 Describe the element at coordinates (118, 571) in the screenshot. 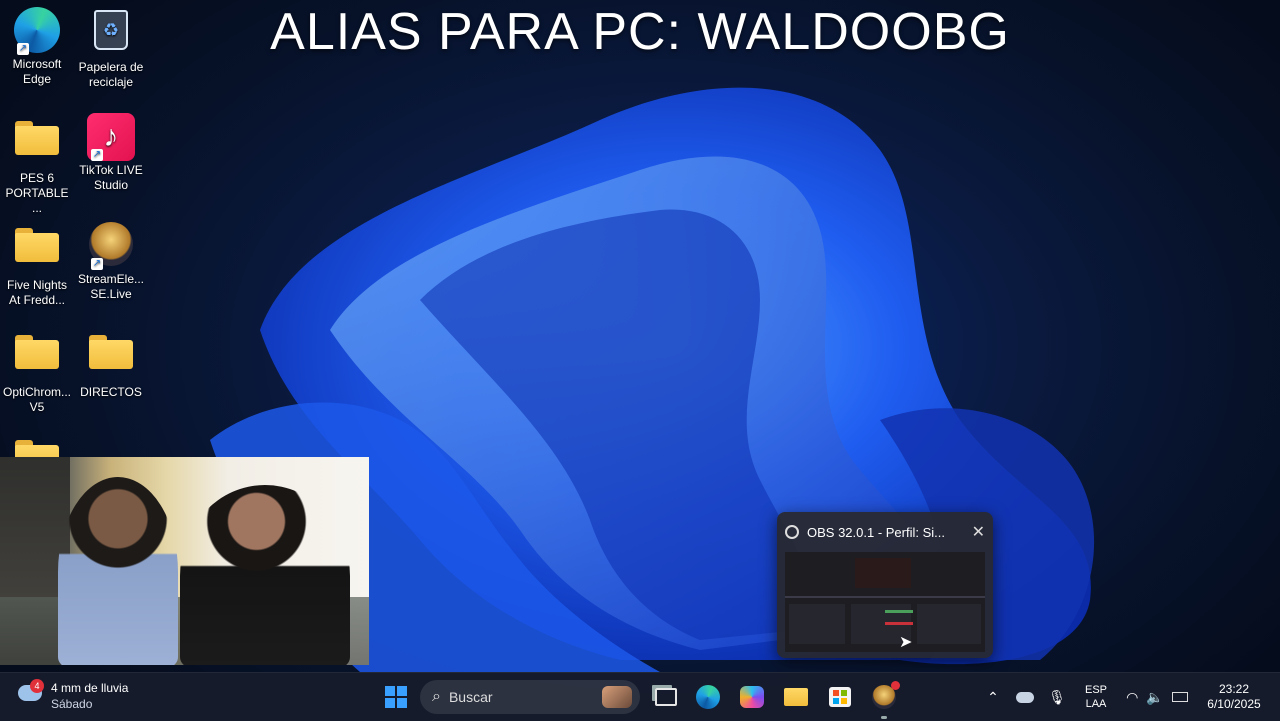

I see `person-left` at that location.